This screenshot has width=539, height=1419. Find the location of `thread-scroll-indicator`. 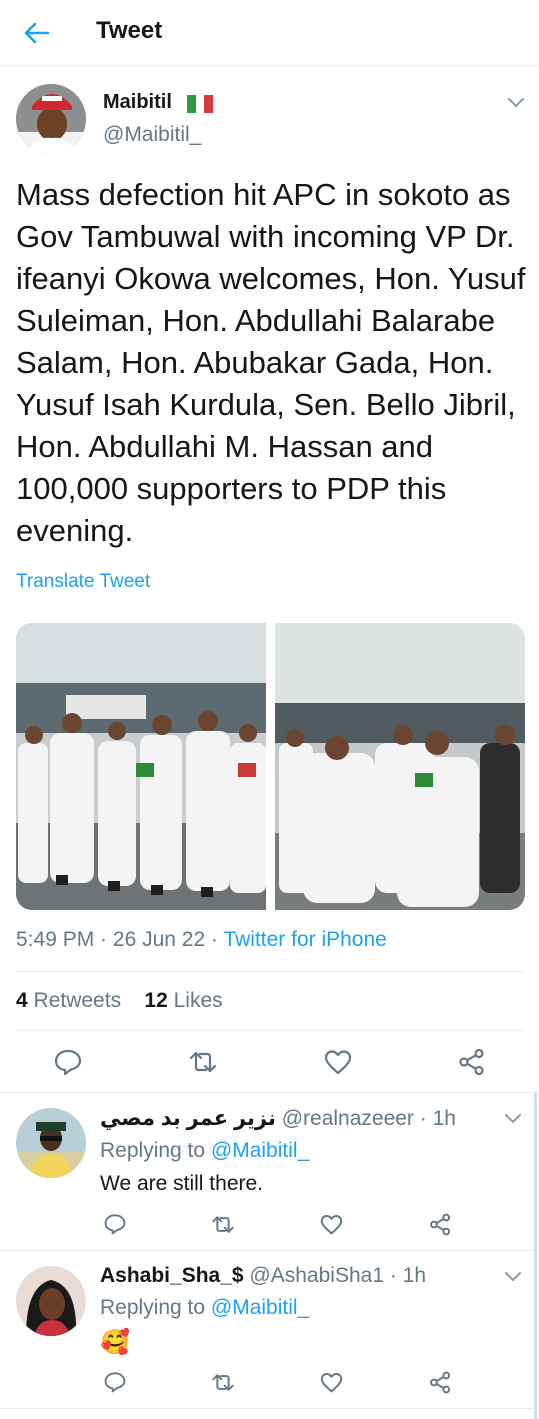

thread-scroll-indicator is located at coordinates (535, 1255).